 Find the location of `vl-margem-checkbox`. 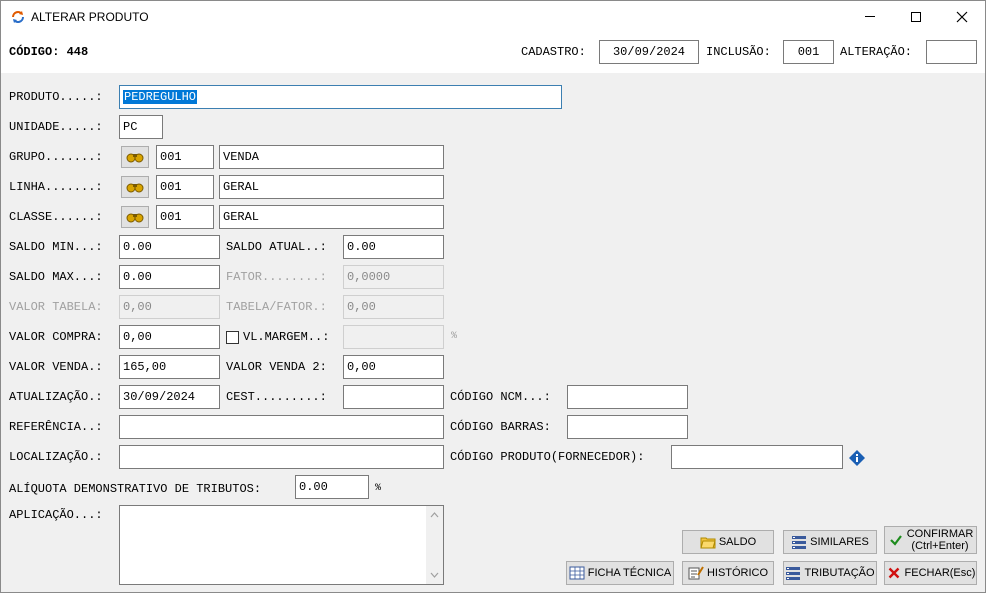

vl-margem-checkbox is located at coordinates (232, 337).